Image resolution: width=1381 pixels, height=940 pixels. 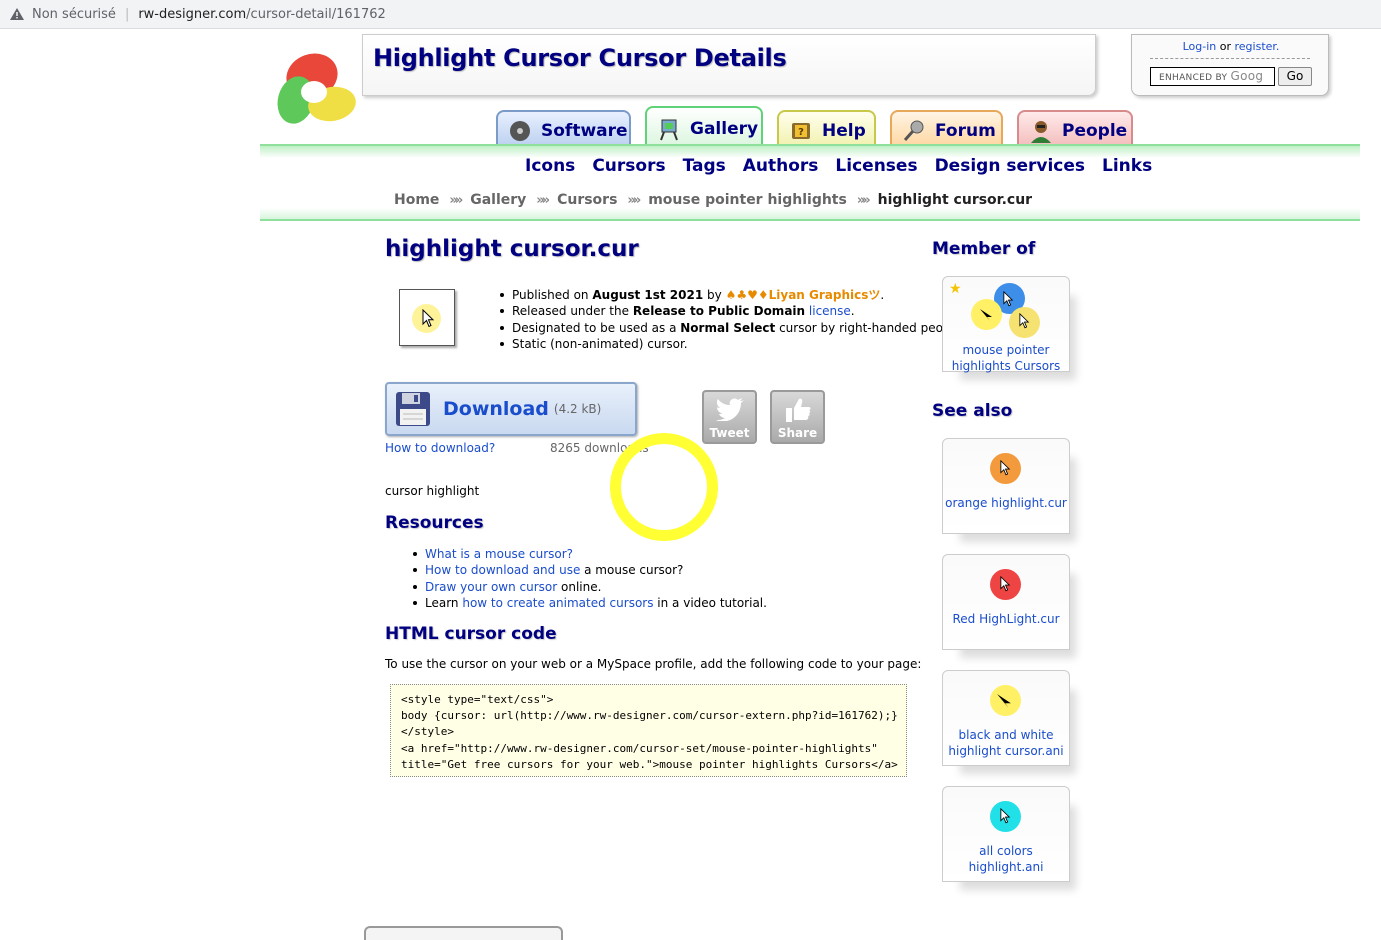 What do you see at coordinates (648, 295) in the screenshot?
I see `published-date: August 1st 2021` at bounding box center [648, 295].